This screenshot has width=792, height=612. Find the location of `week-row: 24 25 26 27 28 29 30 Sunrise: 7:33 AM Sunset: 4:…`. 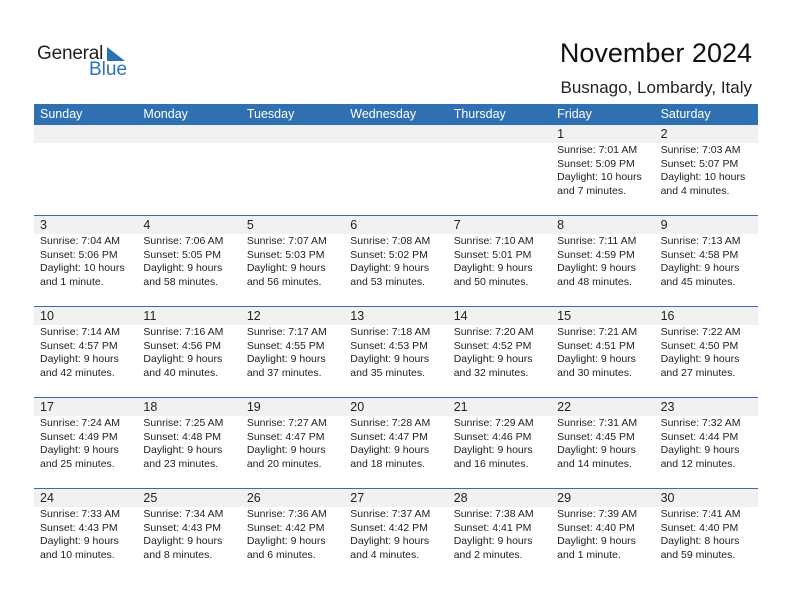

week-row: 24 25 26 27 28 29 30 Sunrise: 7:33 AM Sunset: 4:… is located at coordinates (396, 533).